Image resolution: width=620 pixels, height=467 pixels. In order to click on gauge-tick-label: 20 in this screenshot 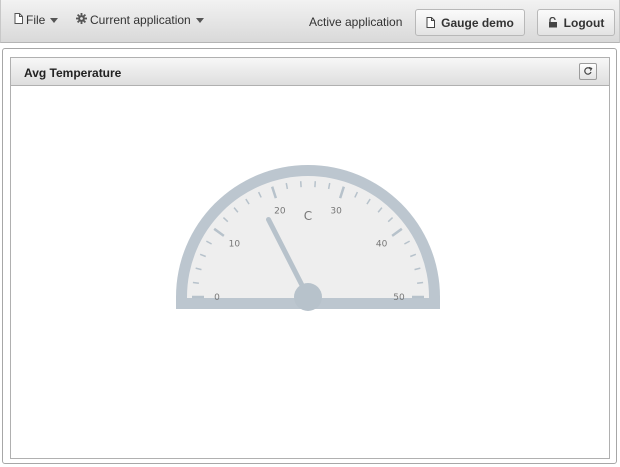, I will do `click(280, 211)`.